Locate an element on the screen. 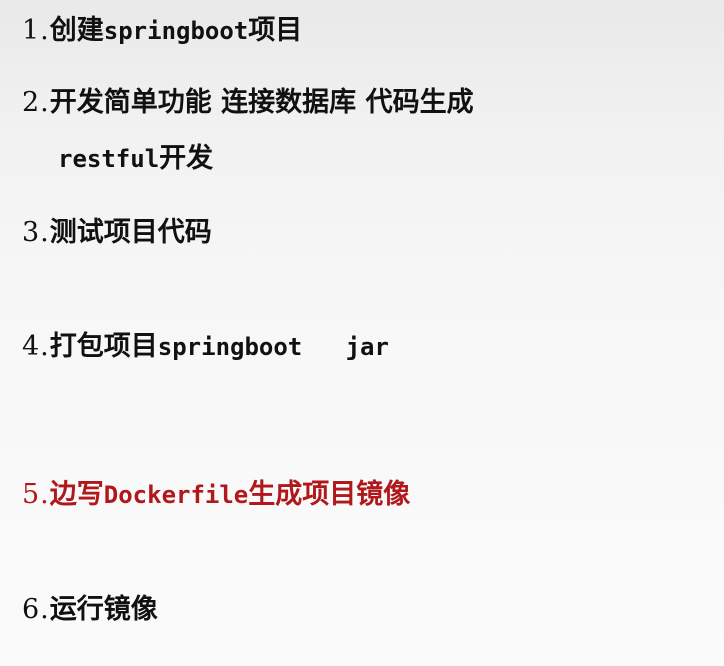 The height and width of the screenshot is (666, 724). step-2: 2.开发简单功能 连接数据库 代码生成 is located at coordinates (248, 103).